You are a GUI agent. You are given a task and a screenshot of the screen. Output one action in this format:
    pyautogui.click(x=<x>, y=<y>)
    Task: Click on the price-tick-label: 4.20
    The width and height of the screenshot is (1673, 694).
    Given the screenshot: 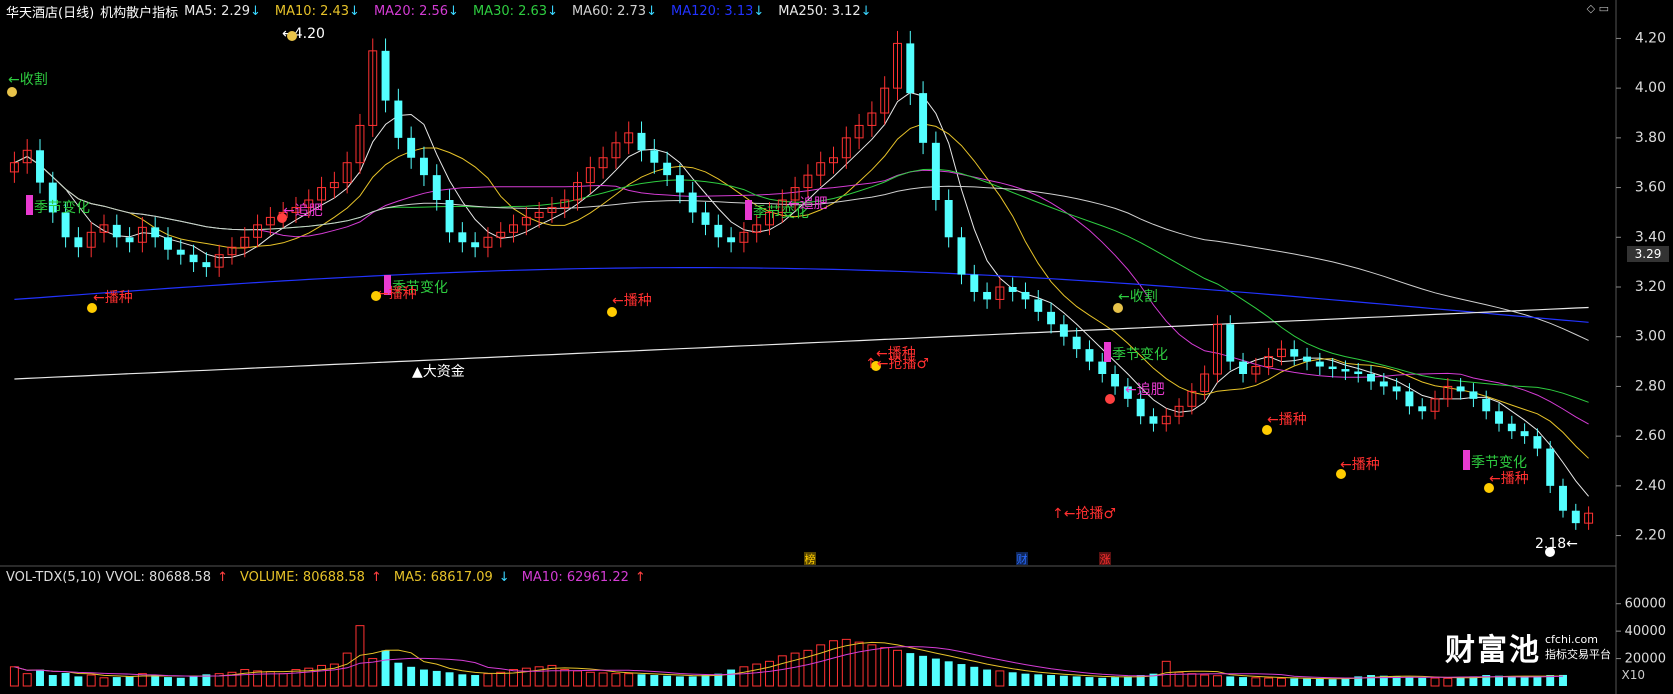 What is the action you would take?
    pyautogui.click(x=1650, y=38)
    